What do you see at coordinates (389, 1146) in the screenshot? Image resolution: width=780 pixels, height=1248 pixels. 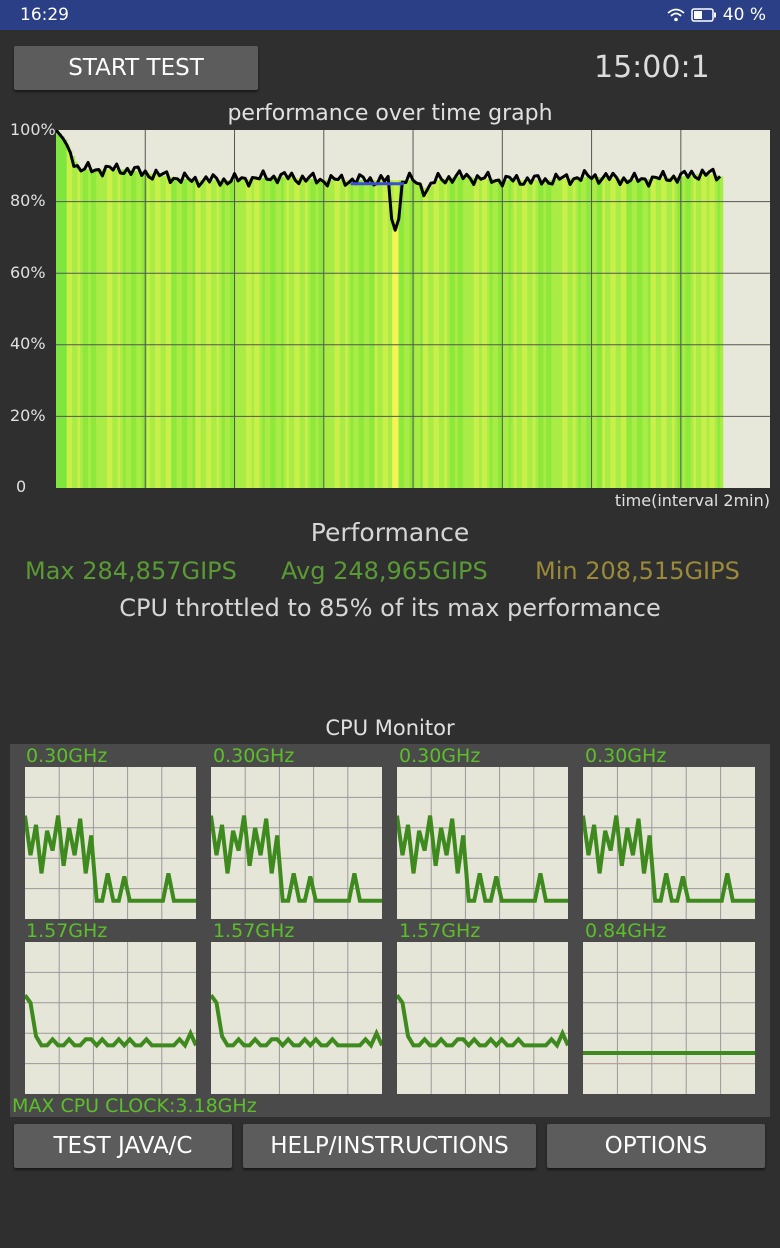 I see `help-instructions-button: HELP/INSTRUCTIONS` at bounding box center [389, 1146].